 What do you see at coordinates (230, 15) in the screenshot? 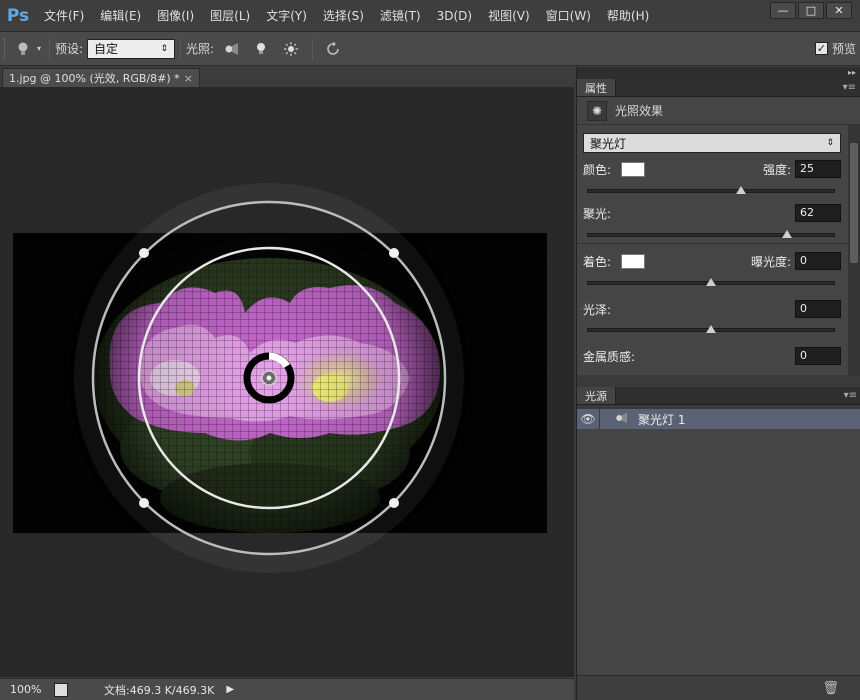
I see `menu-item-layer: 图层(L)` at bounding box center [230, 15].